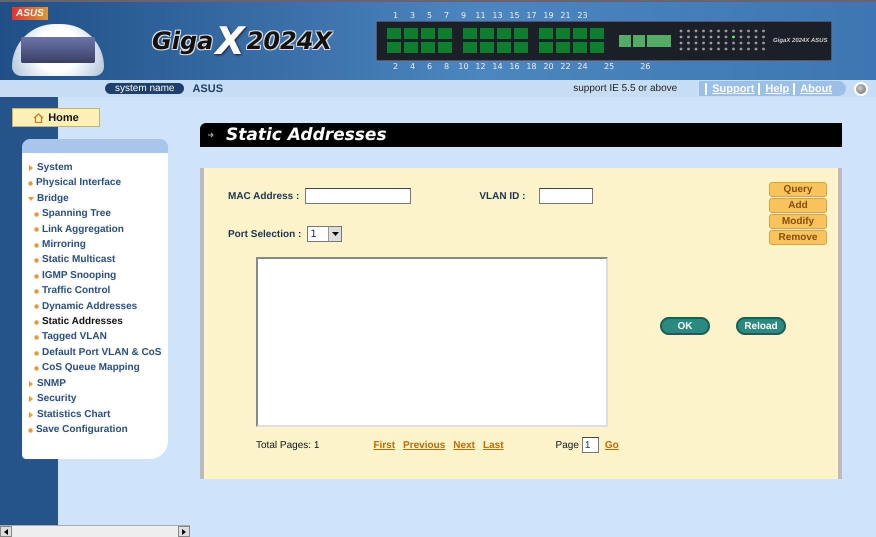 The width and height of the screenshot is (876, 537). What do you see at coordinates (514, 66) in the screenshot?
I see `port-number: 16` at bounding box center [514, 66].